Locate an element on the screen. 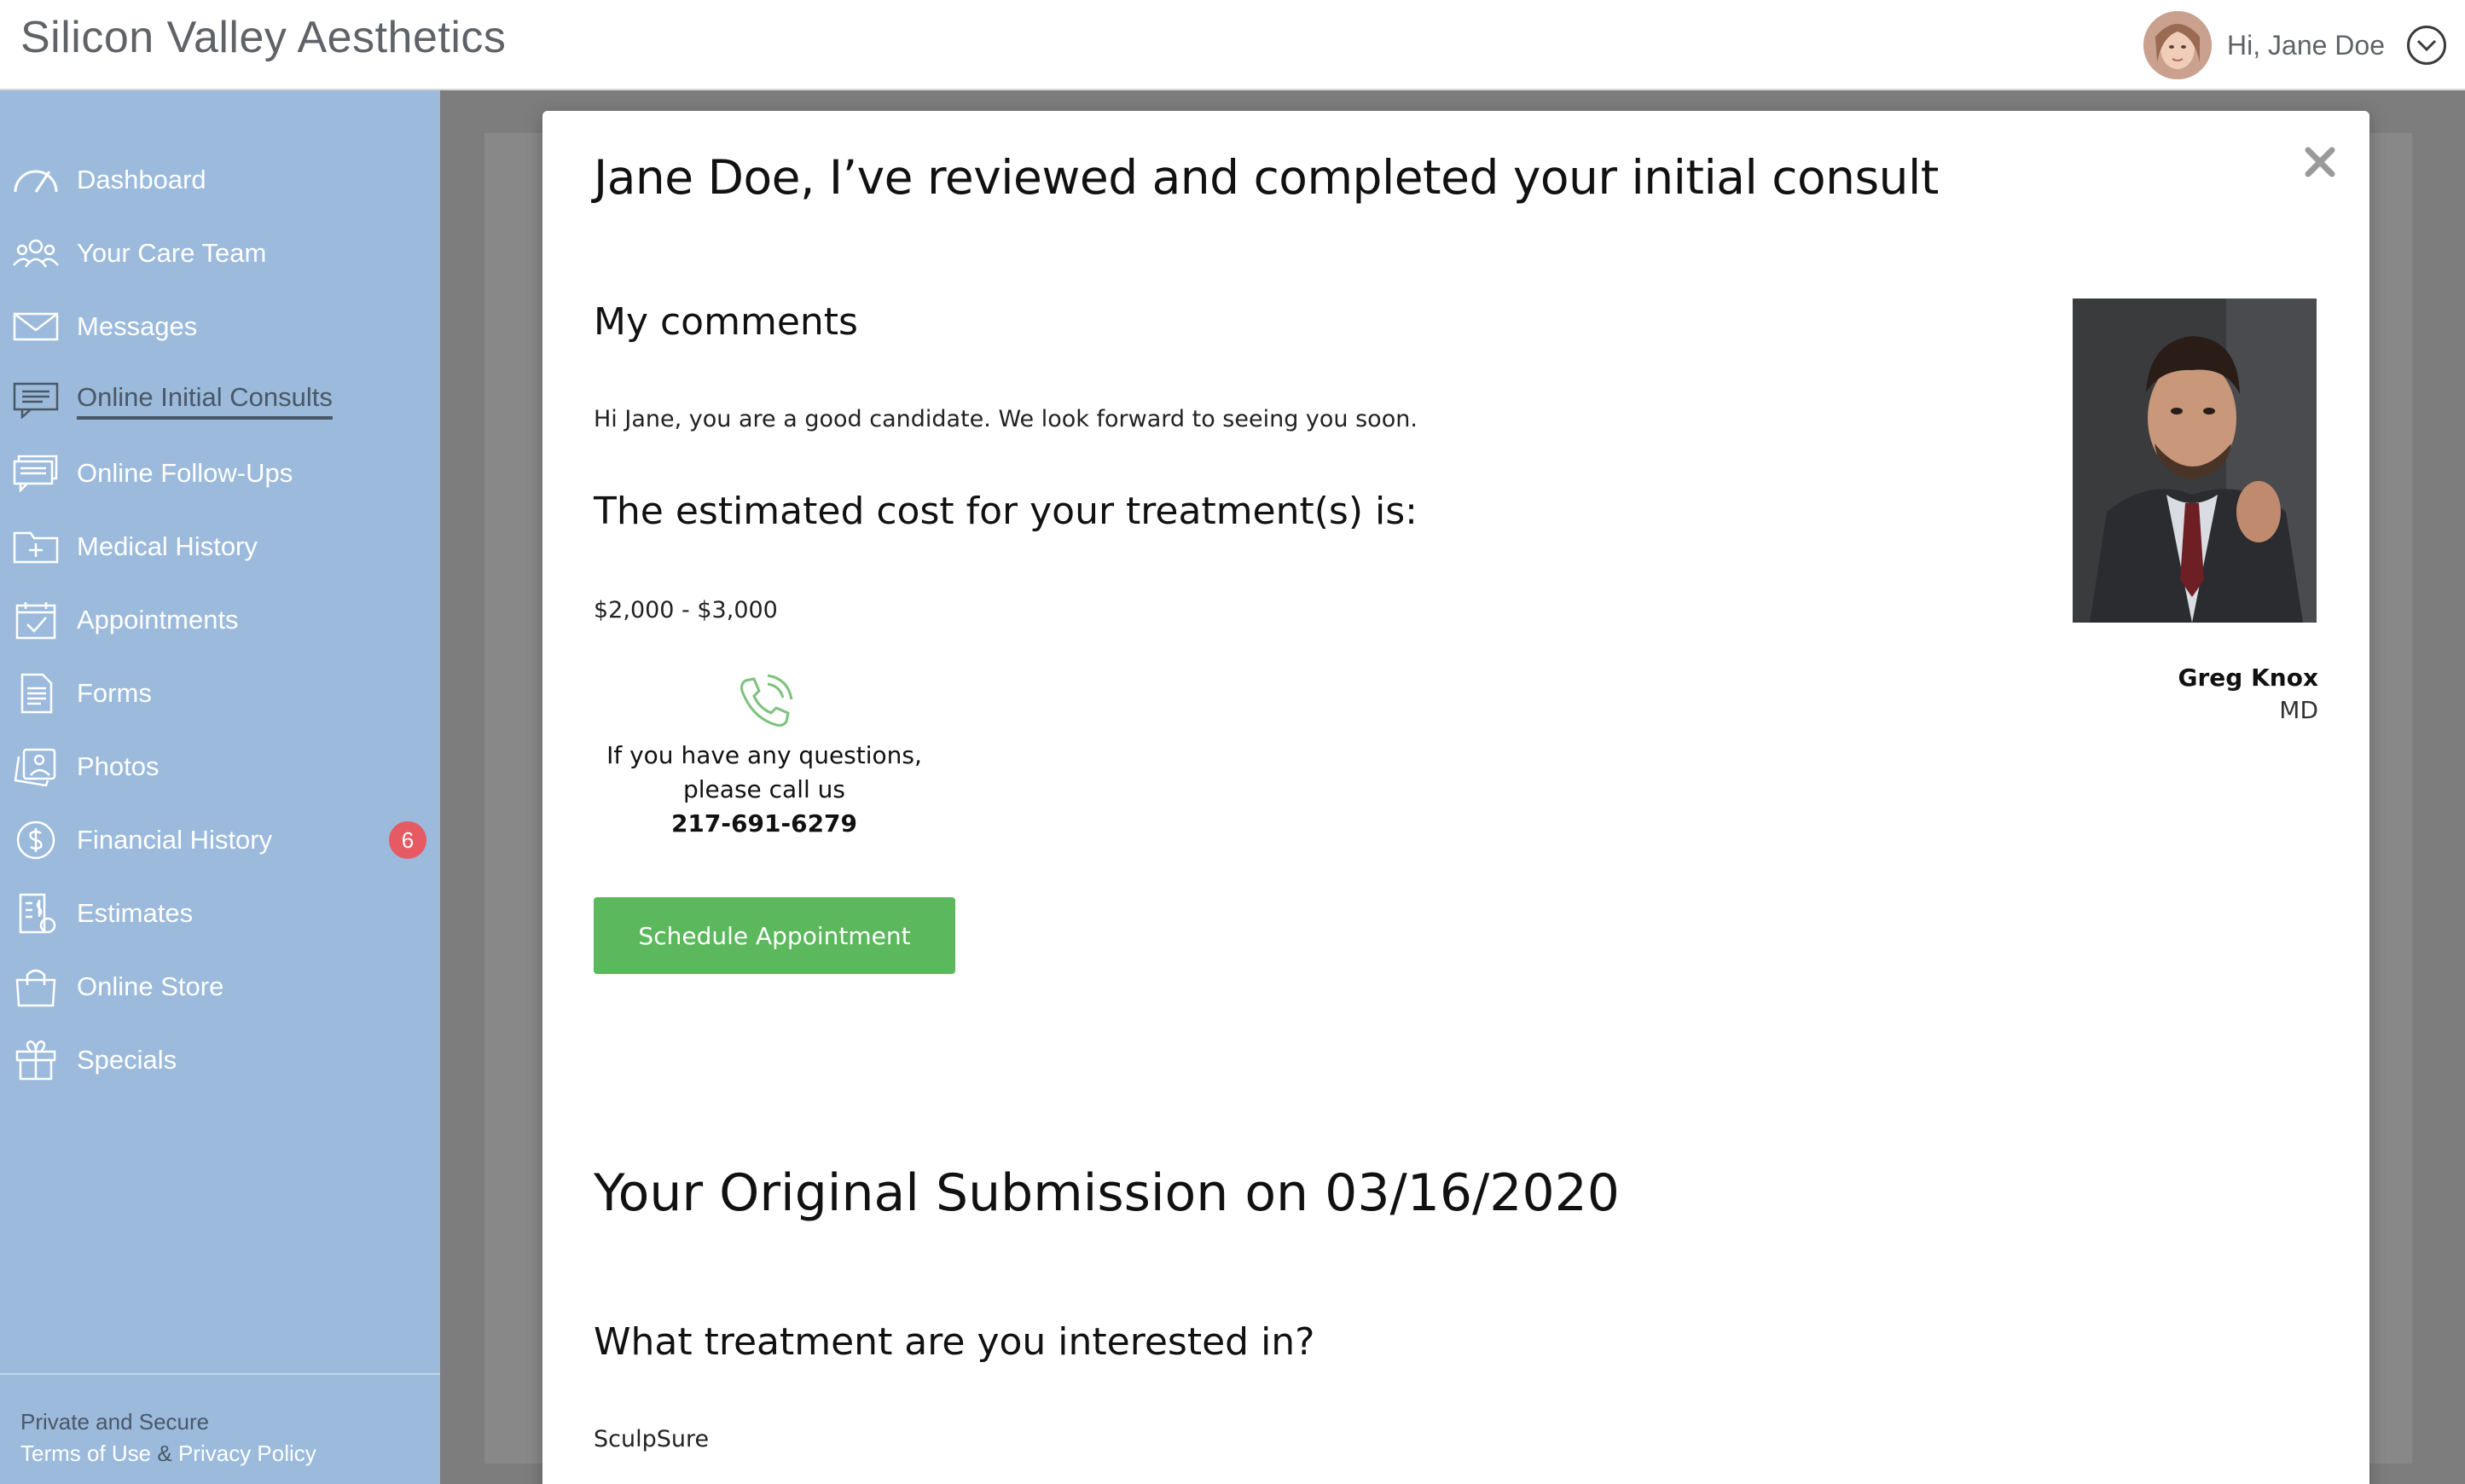  sidebar-item-label: Forms is located at coordinates (114, 693).